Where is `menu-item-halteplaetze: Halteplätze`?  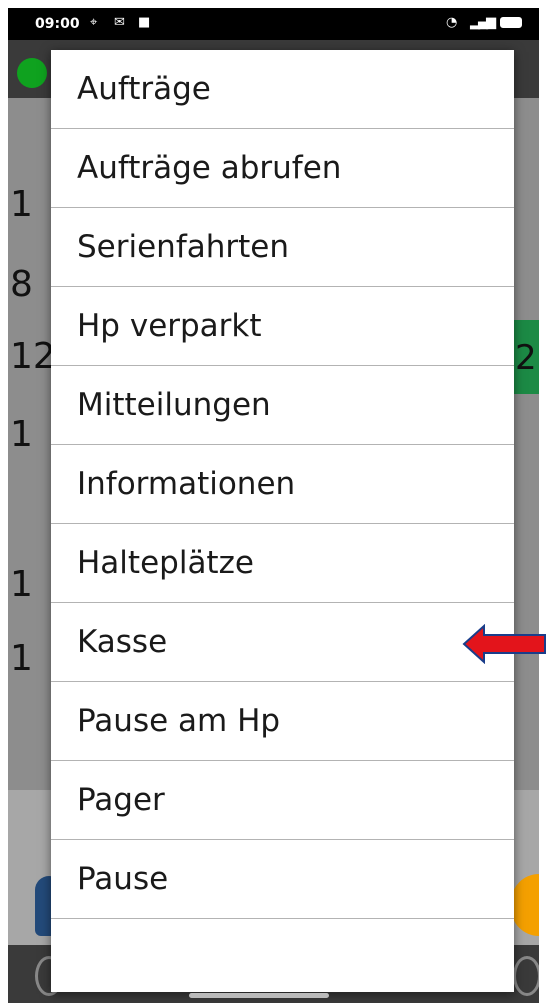 menu-item-halteplaetze: Halteplätze is located at coordinates (282, 563).